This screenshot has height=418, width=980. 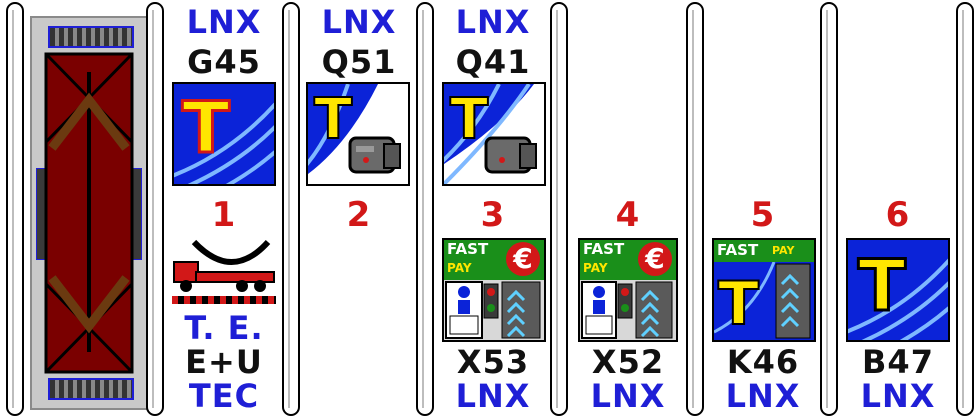 What do you see at coordinates (91, 37) in the screenshot?
I see `panel-top-cap` at bounding box center [91, 37].